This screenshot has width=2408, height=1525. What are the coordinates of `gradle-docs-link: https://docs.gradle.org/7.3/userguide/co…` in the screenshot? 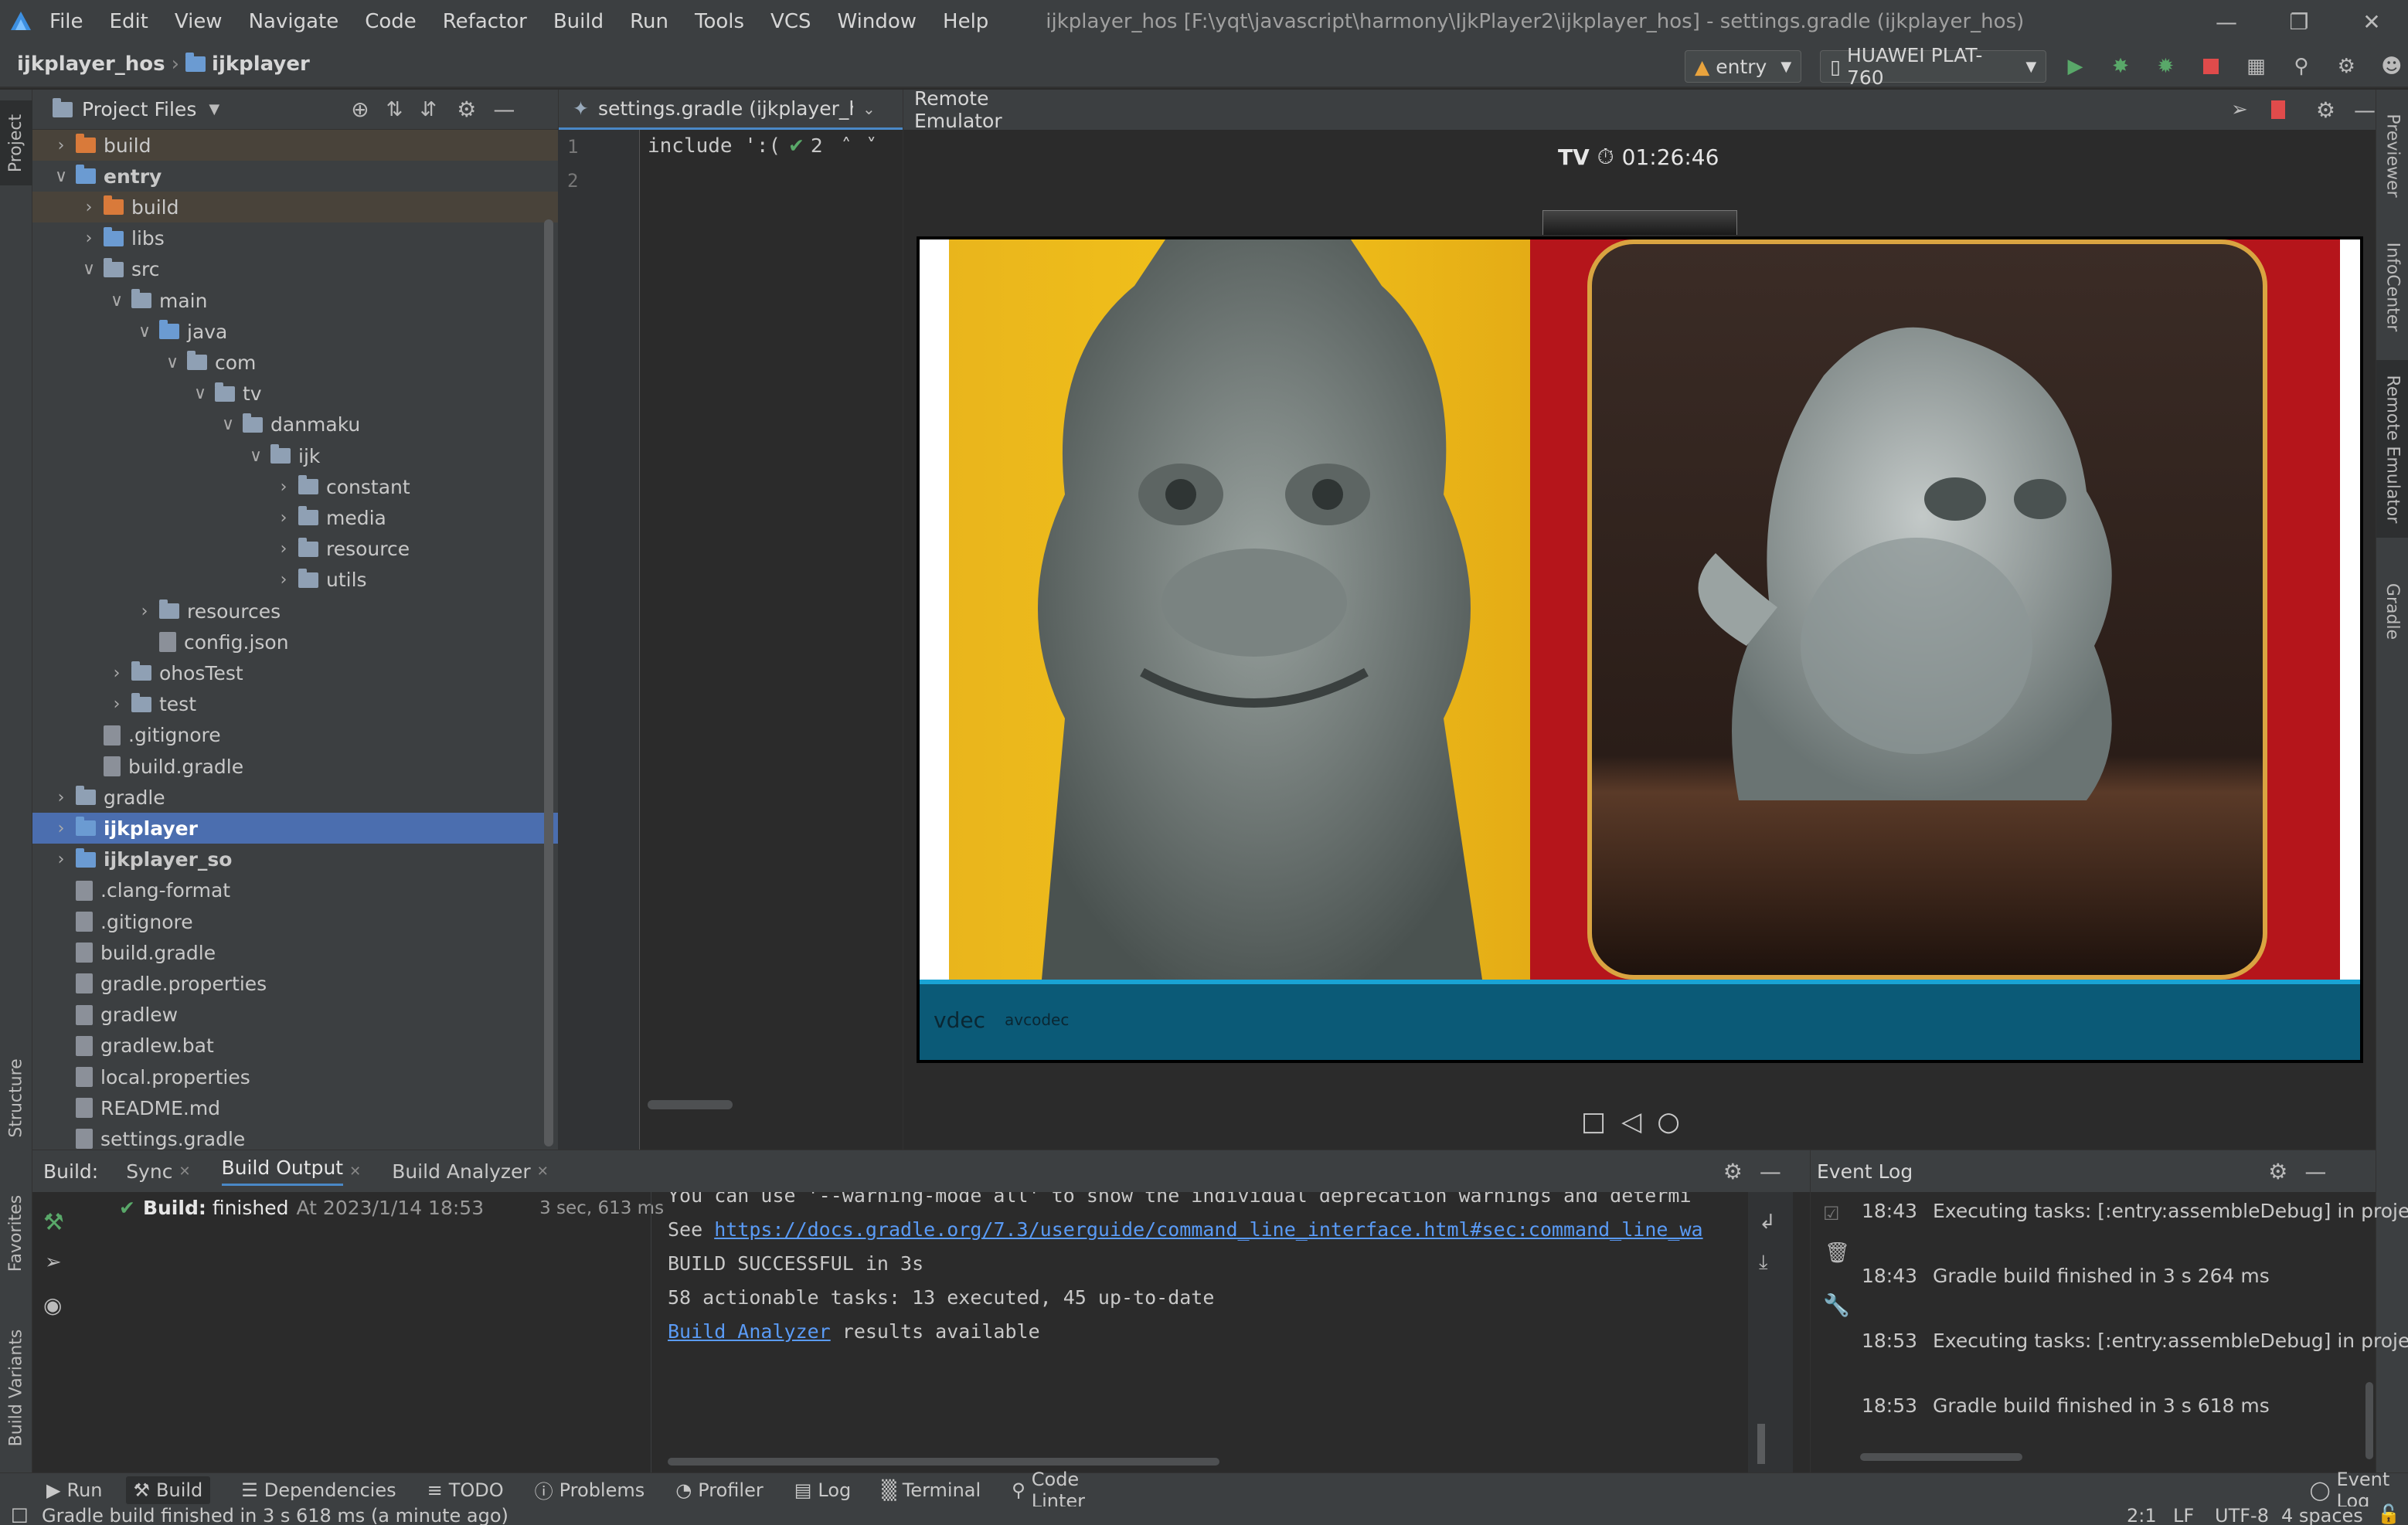 It's located at (1208, 1229).